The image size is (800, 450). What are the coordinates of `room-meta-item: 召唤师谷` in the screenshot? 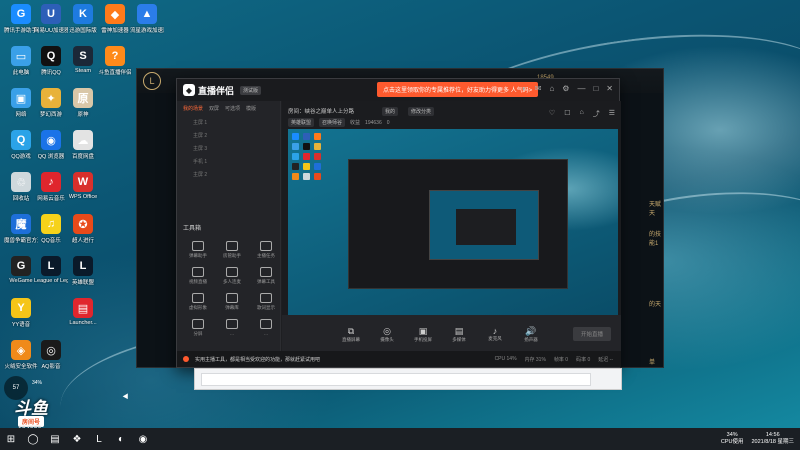 It's located at (332, 122).